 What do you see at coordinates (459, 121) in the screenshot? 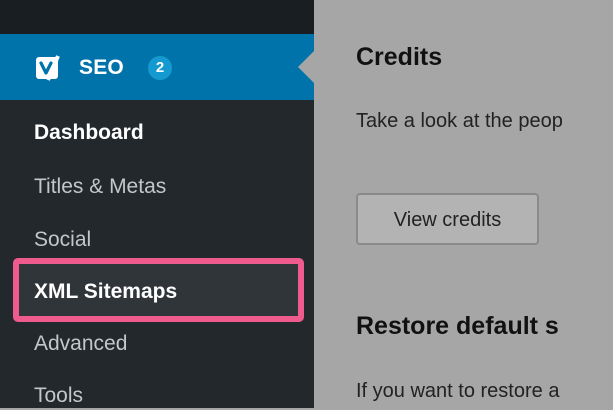
I see `credits-description: Take a look at the peop` at bounding box center [459, 121].